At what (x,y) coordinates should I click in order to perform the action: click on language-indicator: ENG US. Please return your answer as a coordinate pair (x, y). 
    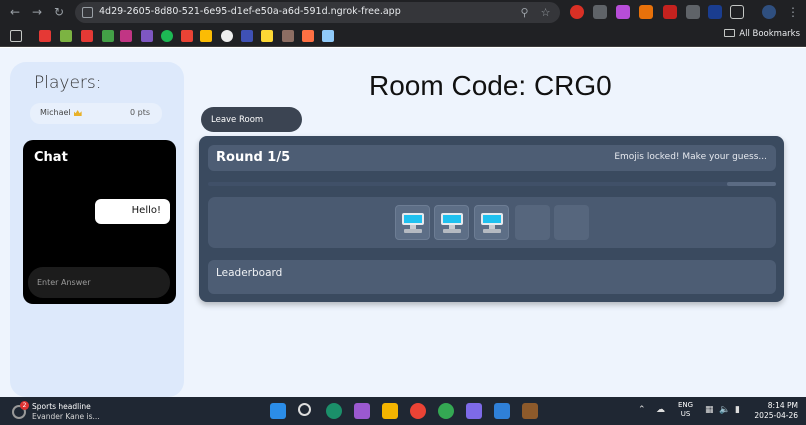
    Looking at the image, I should click on (685, 410).